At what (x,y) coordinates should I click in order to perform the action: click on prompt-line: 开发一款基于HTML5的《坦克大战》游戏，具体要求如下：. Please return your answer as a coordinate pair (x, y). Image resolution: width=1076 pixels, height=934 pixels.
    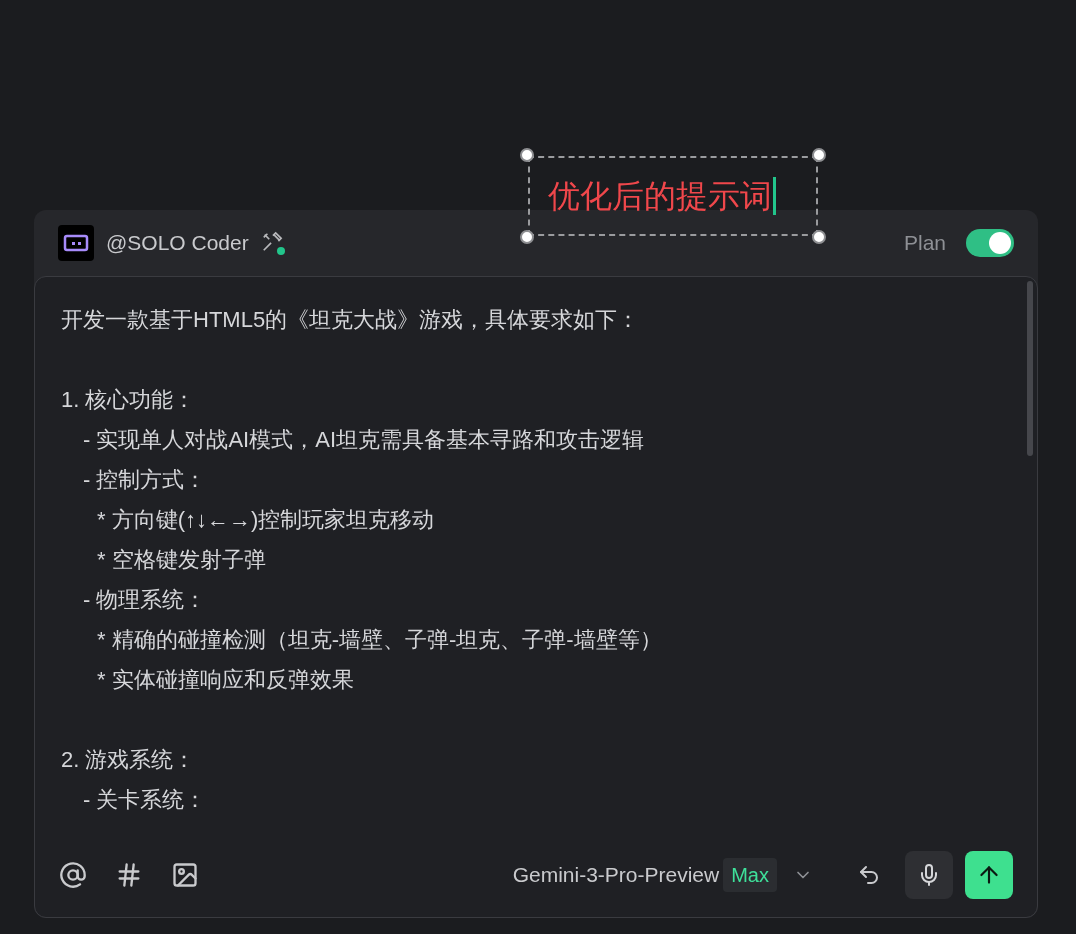
    Looking at the image, I should click on (350, 319).